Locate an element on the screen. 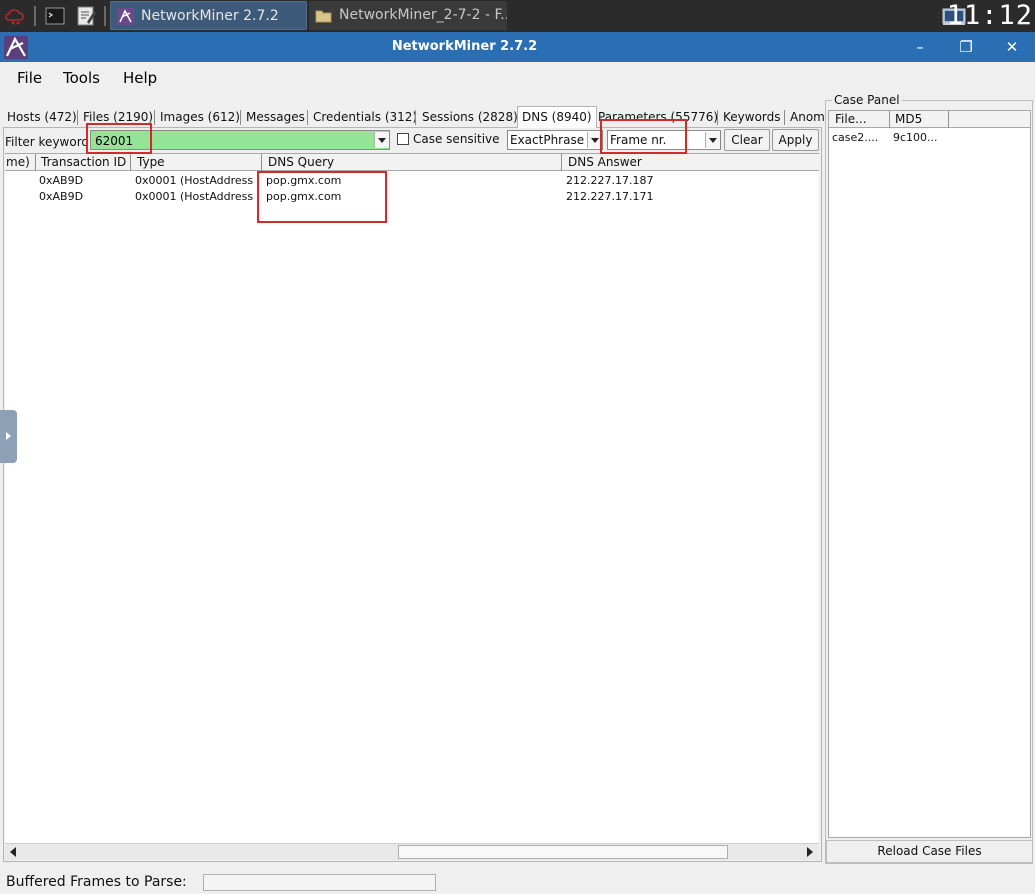  tab-parameters: Parameters (55776) is located at coordinates (658, 117).